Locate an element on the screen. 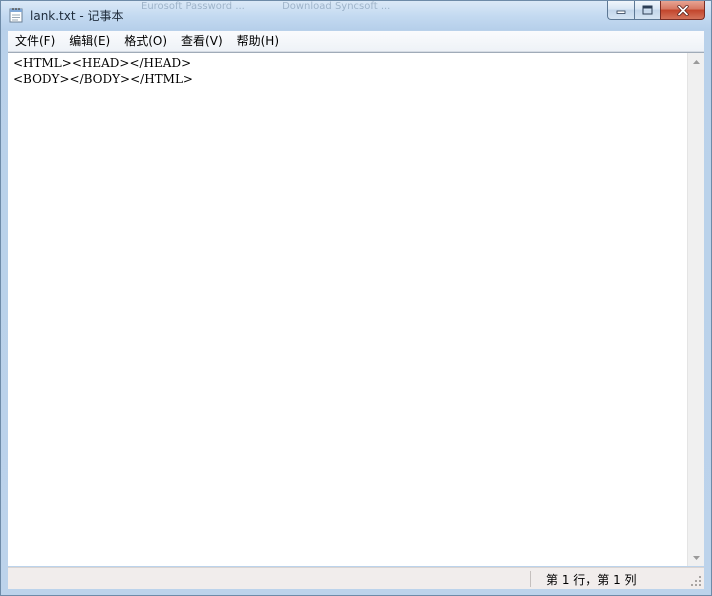 The image size is (712, 596). close-icon is located at coordinates (682, 10).